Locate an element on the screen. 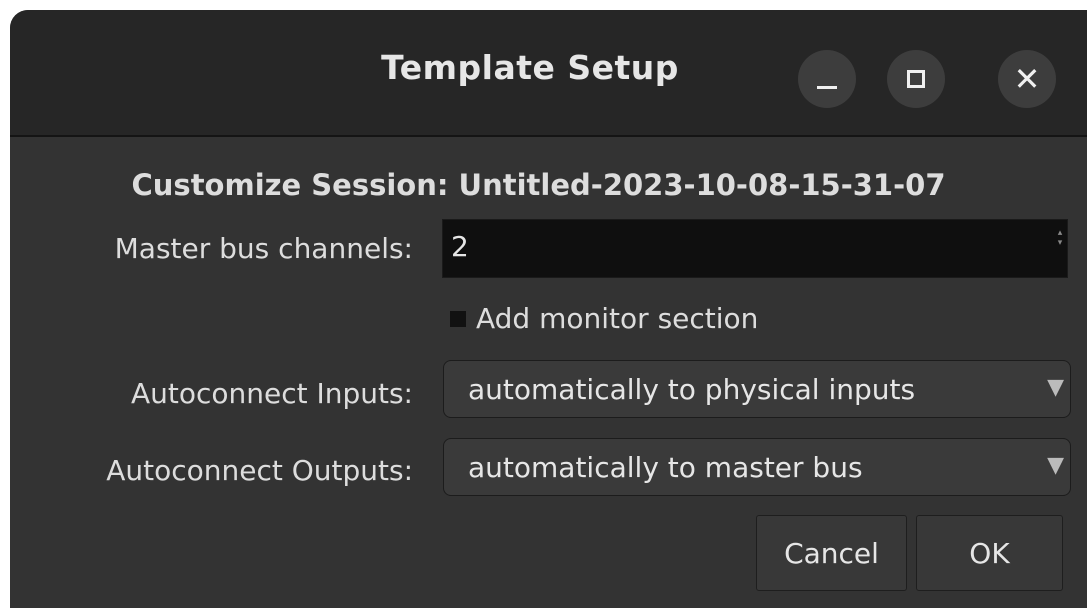  autoconnect-outputs-value: automatically to master bus is located at coordinates (665, 467).